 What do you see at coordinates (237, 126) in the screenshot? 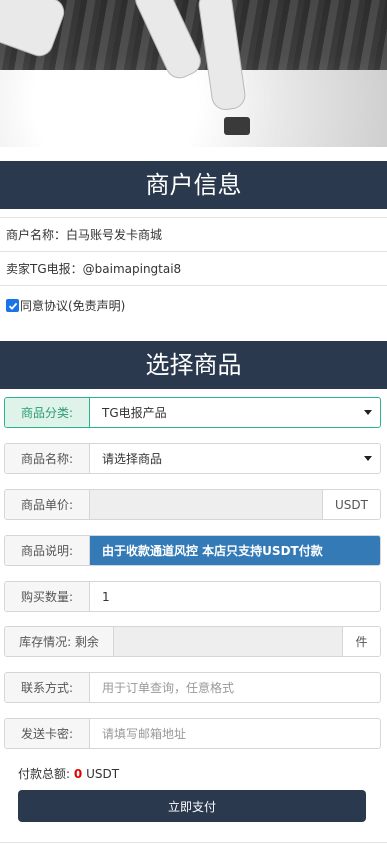
I see `horse-hoof` at bounding box center [237, 126].